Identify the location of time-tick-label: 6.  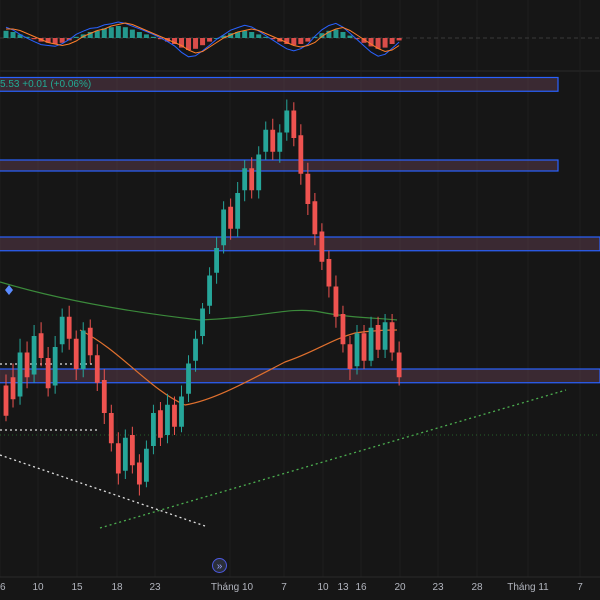
(3, 587).